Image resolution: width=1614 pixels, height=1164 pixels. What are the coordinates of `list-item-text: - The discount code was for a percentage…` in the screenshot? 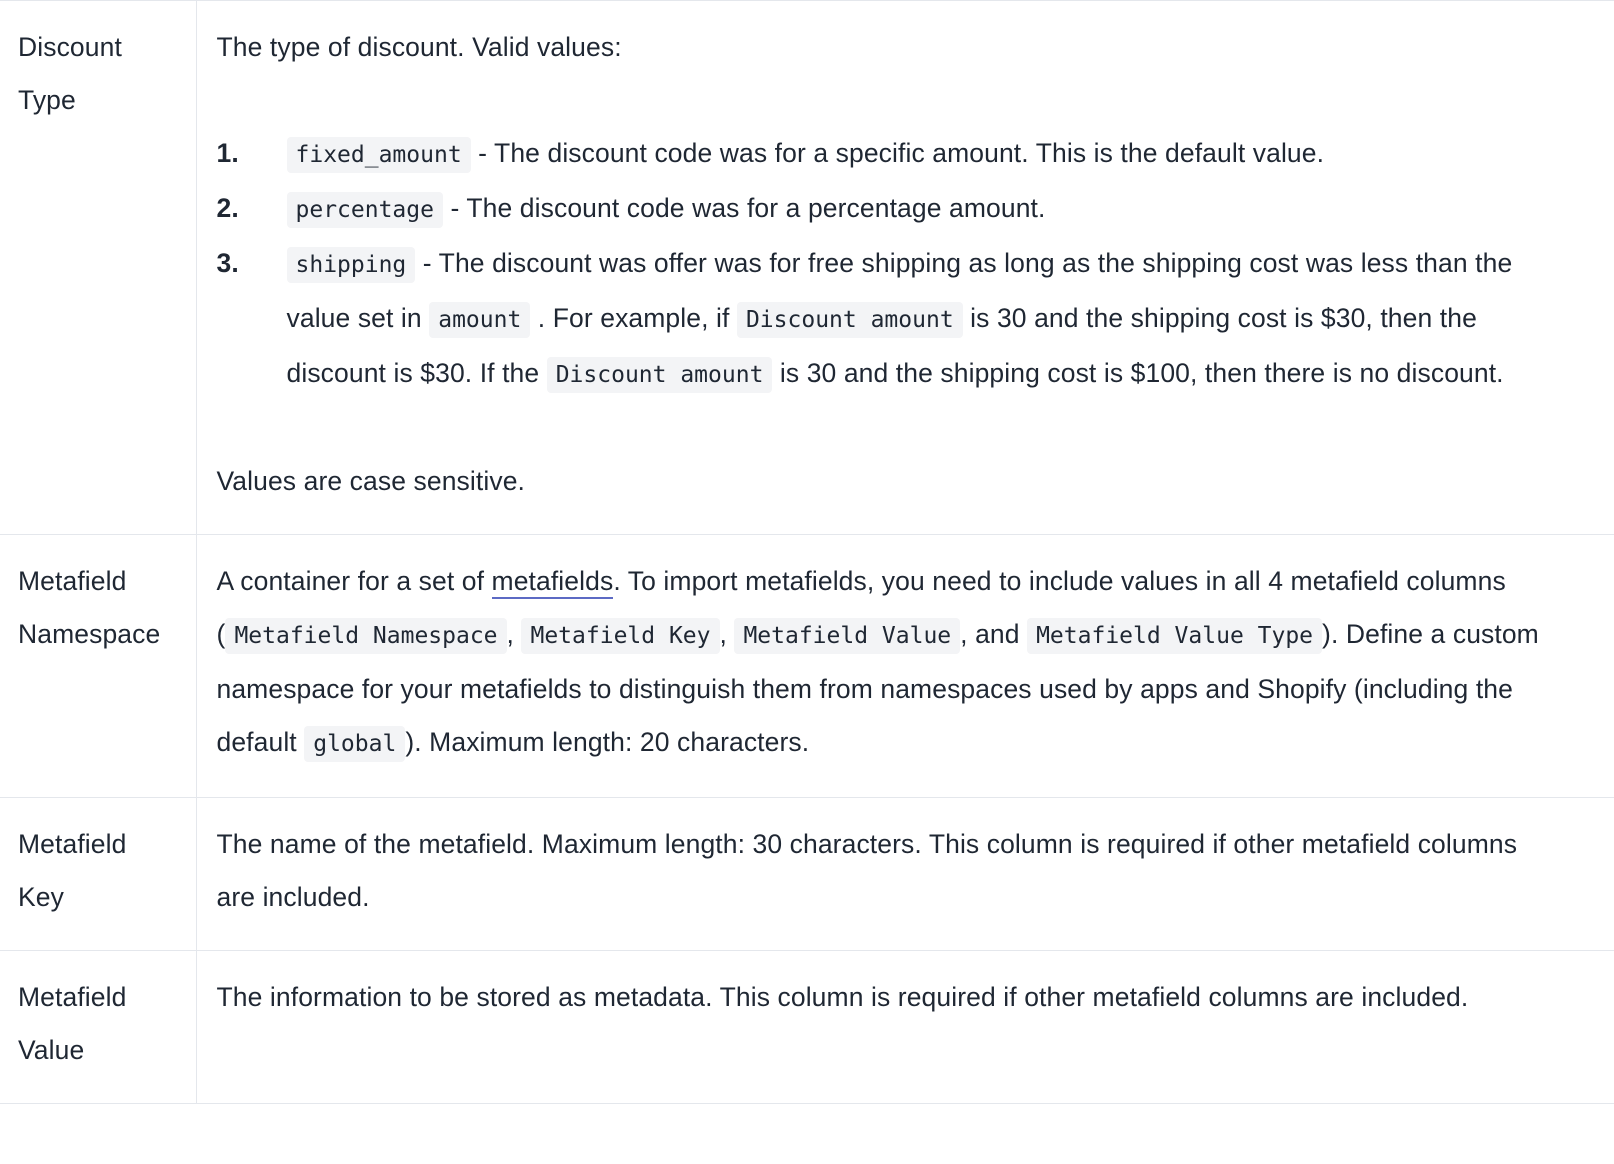 It's located at (748, 208).